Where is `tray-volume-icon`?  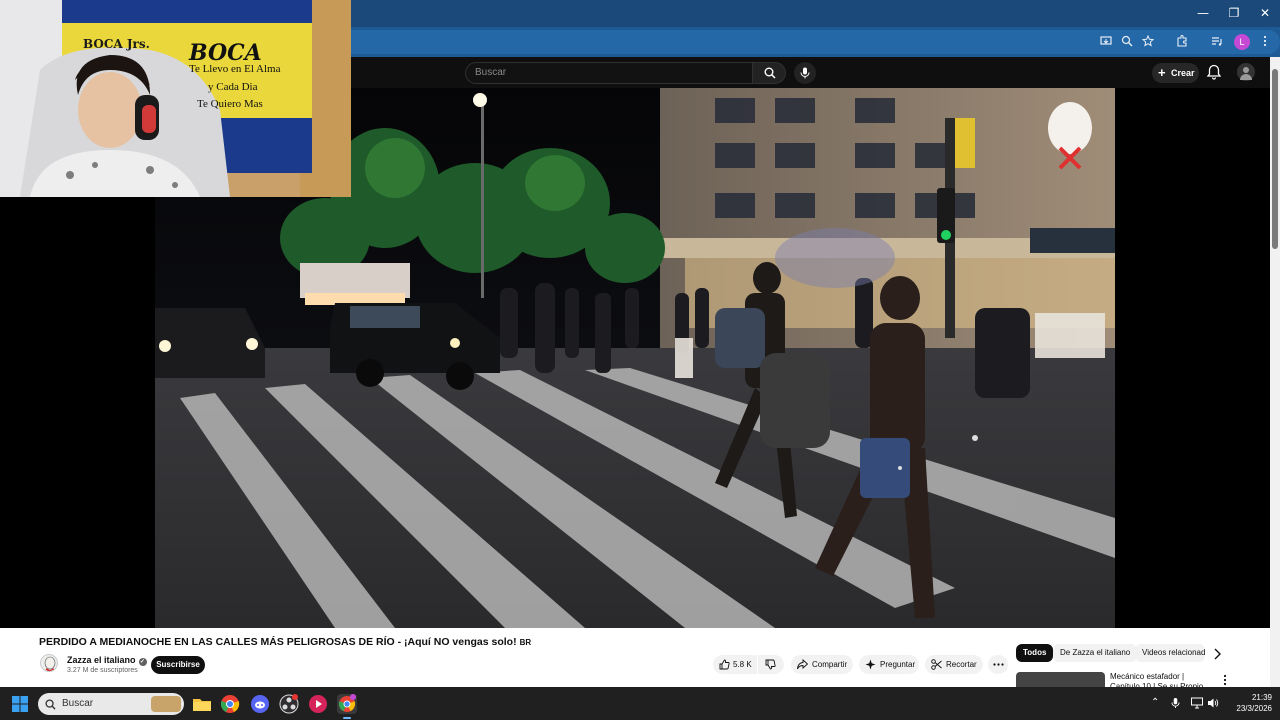 tray-volume-icon is located at coordinates (1213, 704).